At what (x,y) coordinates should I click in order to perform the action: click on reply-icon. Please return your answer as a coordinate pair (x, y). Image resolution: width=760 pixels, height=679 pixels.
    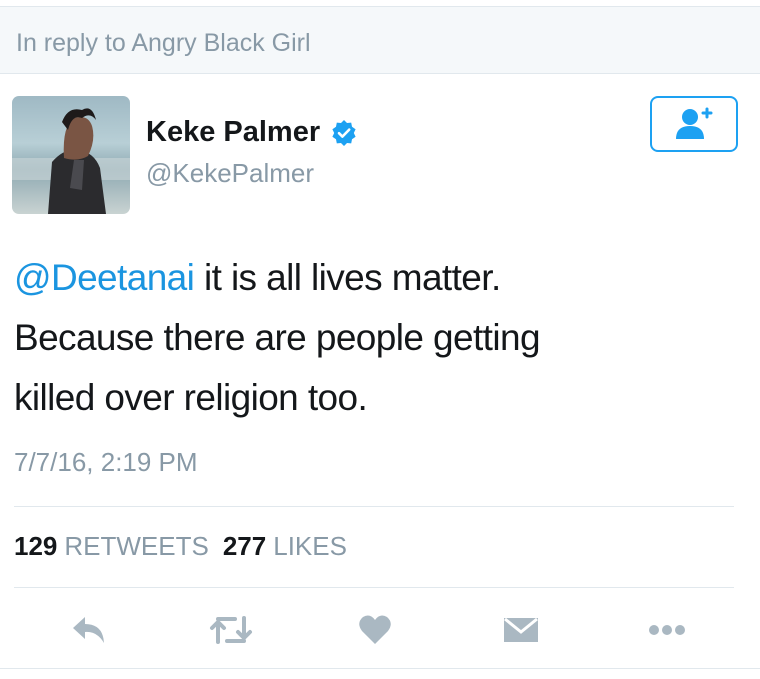
    Looking at the image, I should click on (88, 630).